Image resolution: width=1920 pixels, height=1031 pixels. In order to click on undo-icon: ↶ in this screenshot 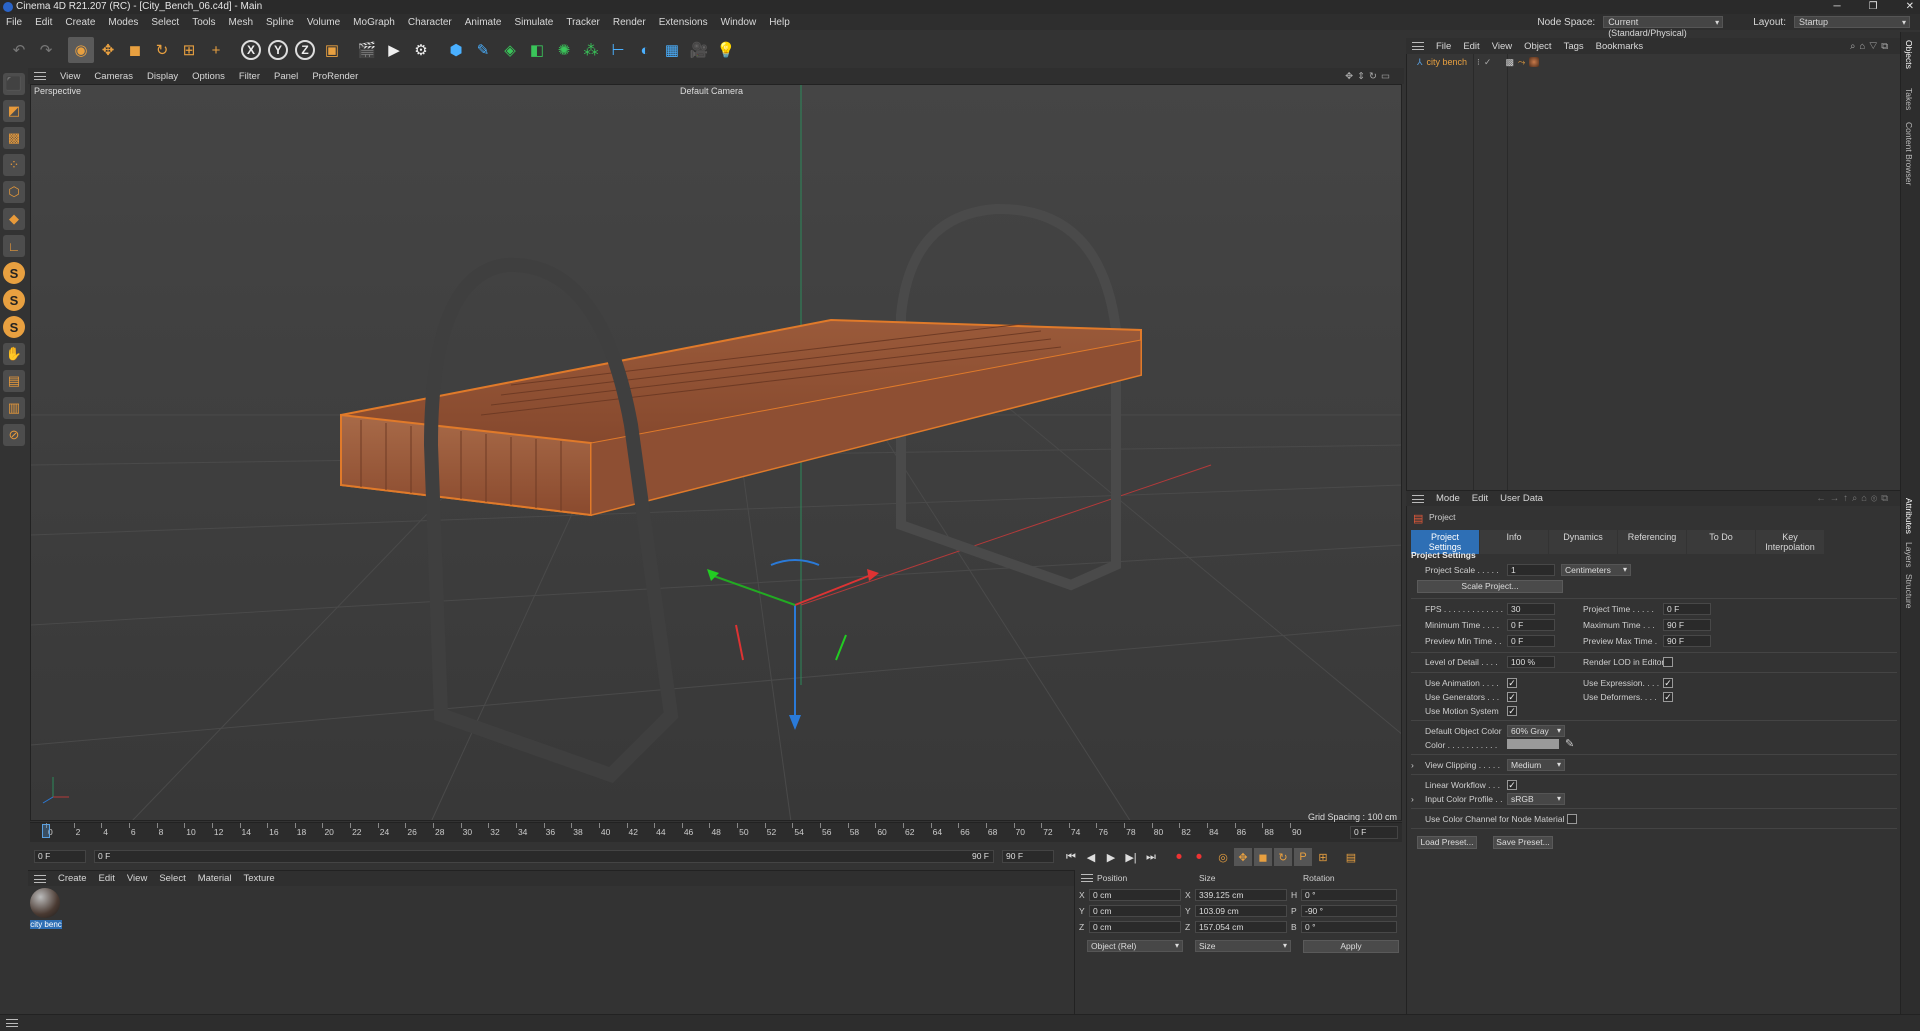, I will do `click(19, 50)`.